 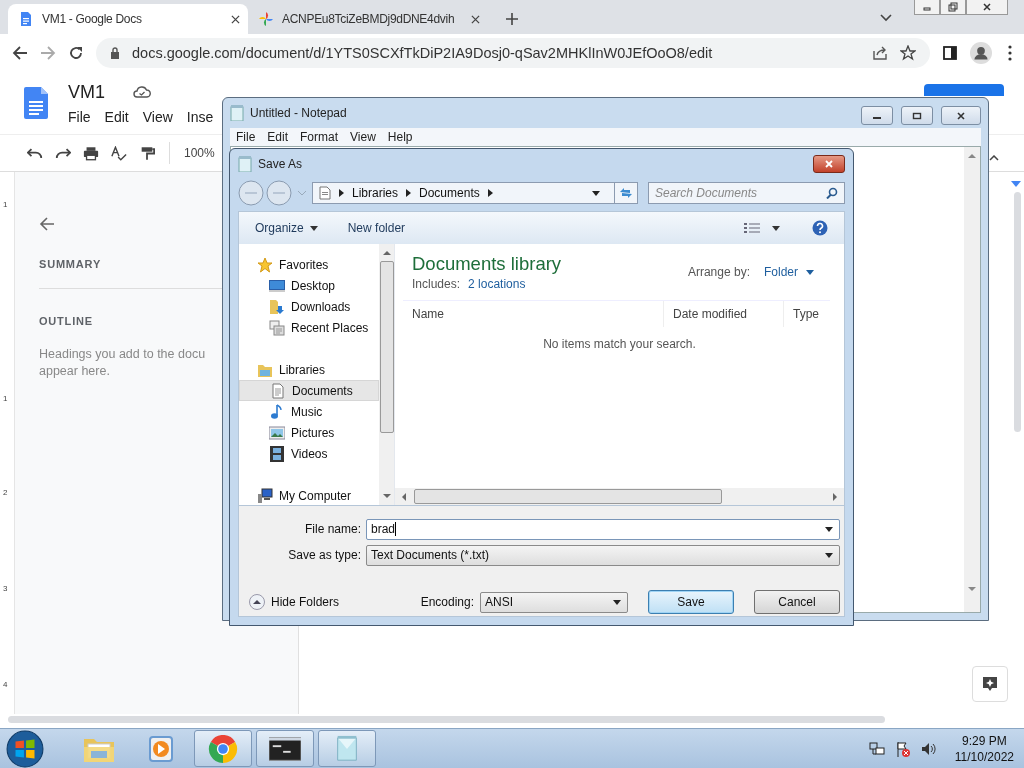 I want to click on taskbar-app, so click(x=285, y=748).